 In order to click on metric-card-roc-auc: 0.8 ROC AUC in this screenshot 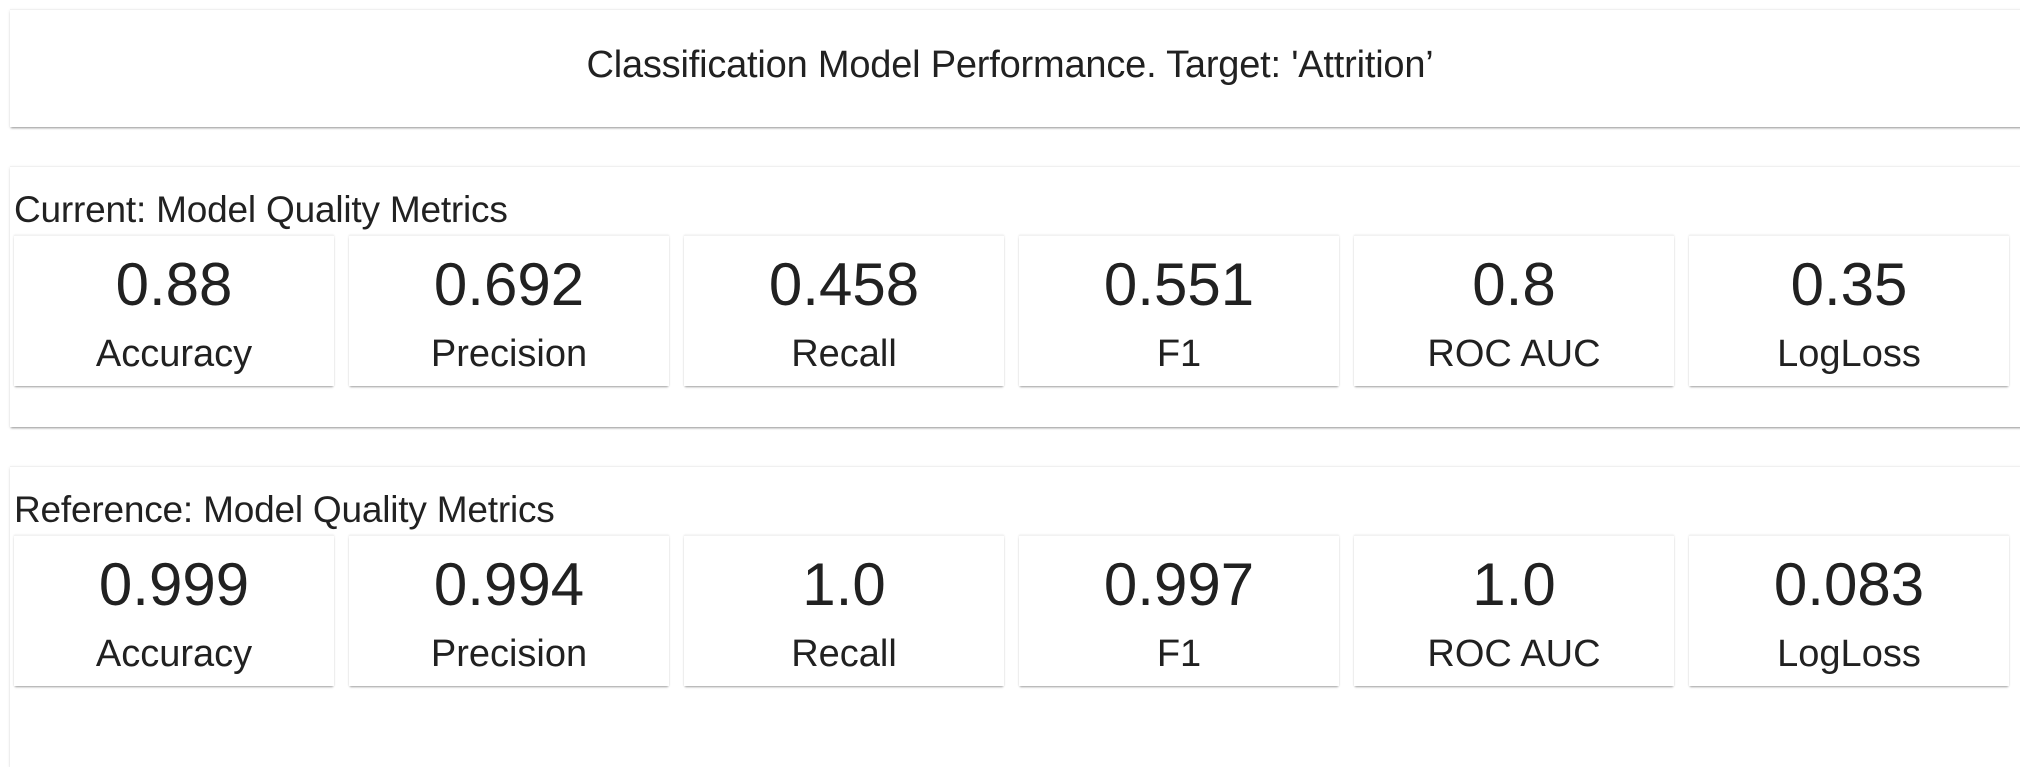, I will do `click(1514, 310)`.